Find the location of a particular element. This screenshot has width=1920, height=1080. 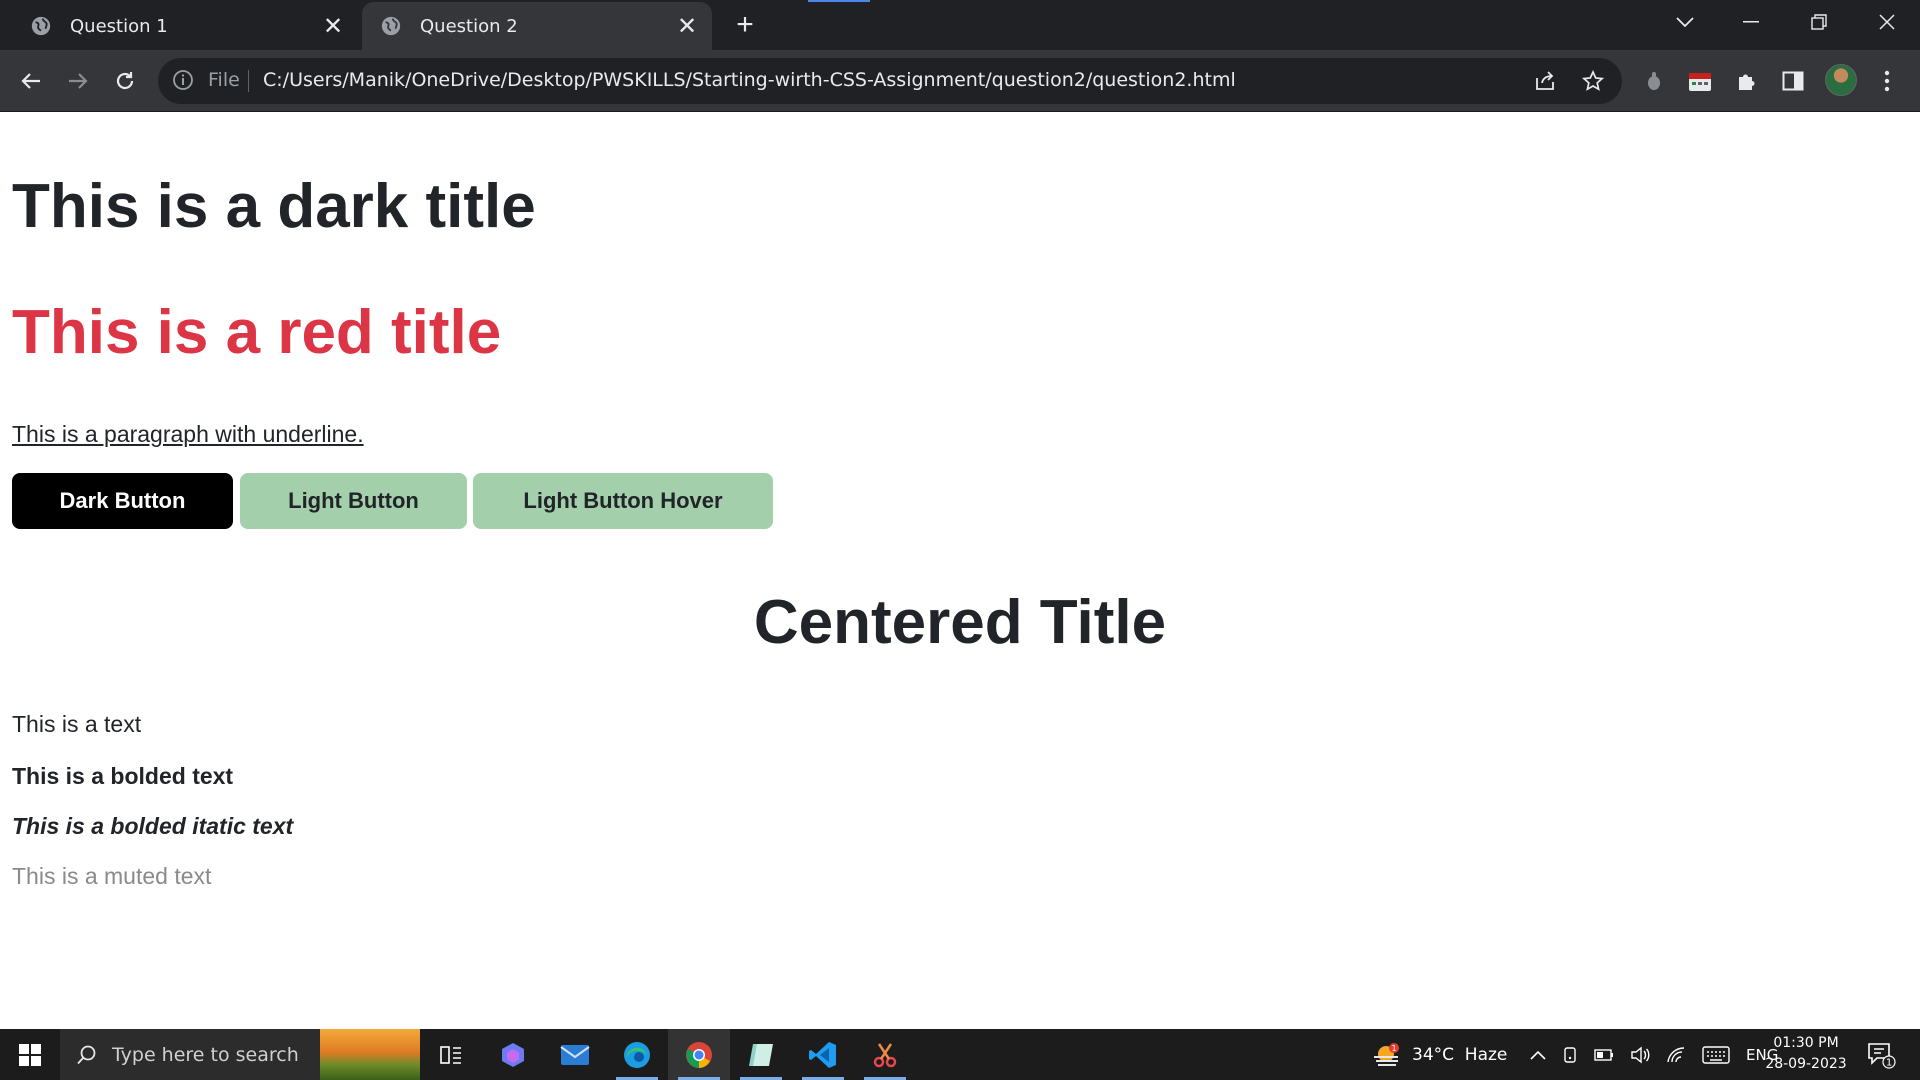

keyboard-icon is located at coordinates (1716, 1054).